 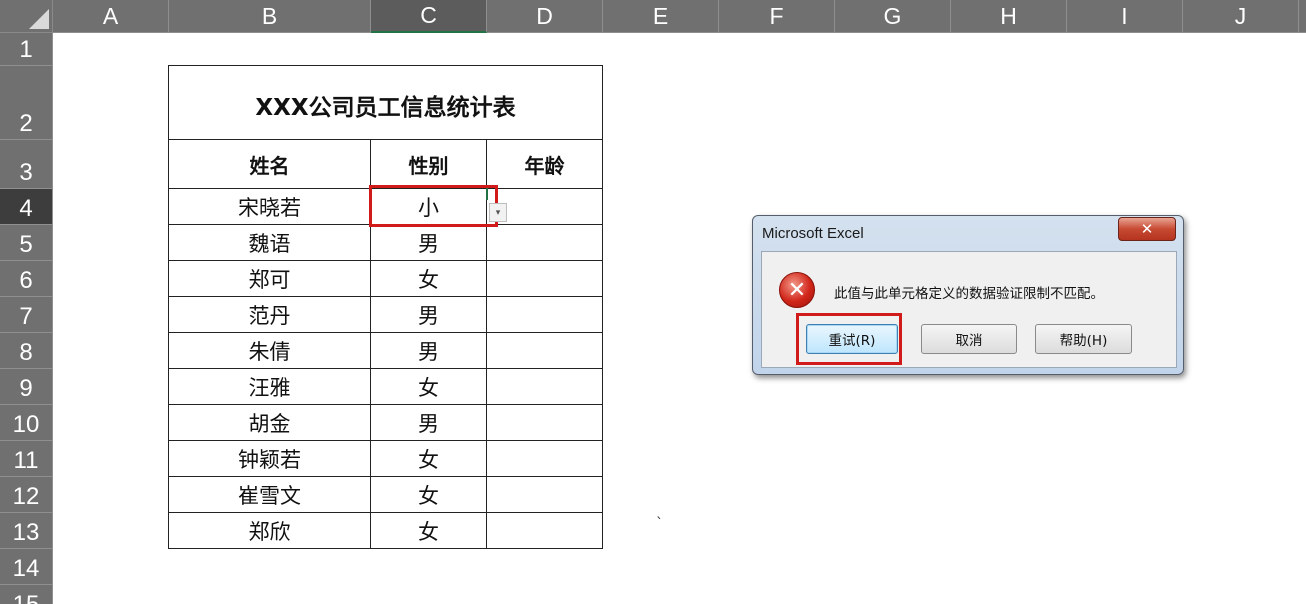 What do you see at coordinates (269, 350) in the screenshot?
I see `cell-name: 朱倩` at bounding box center [269, 350].